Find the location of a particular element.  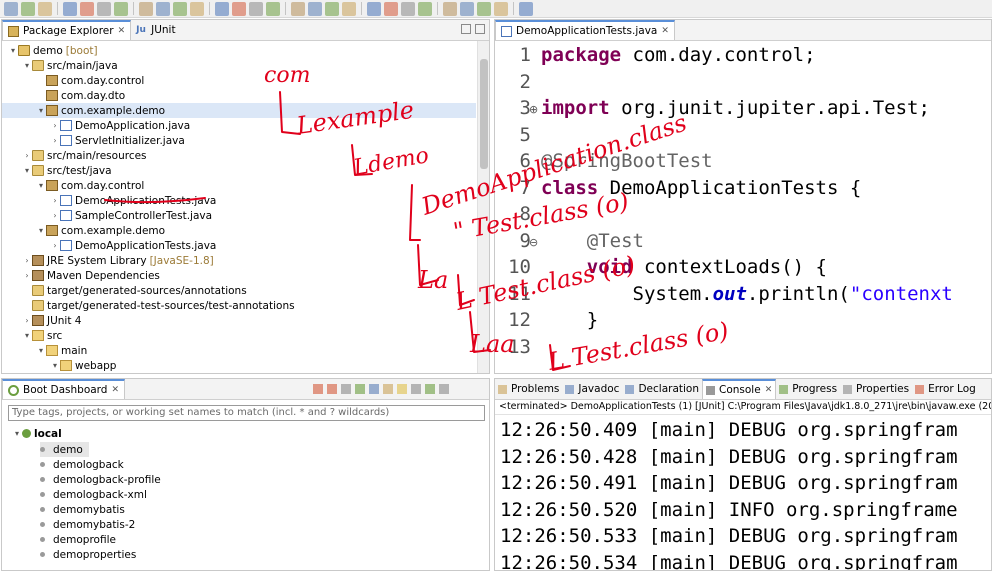

tree-item: › DemoApplication.java is located at coordinates (239, 125).